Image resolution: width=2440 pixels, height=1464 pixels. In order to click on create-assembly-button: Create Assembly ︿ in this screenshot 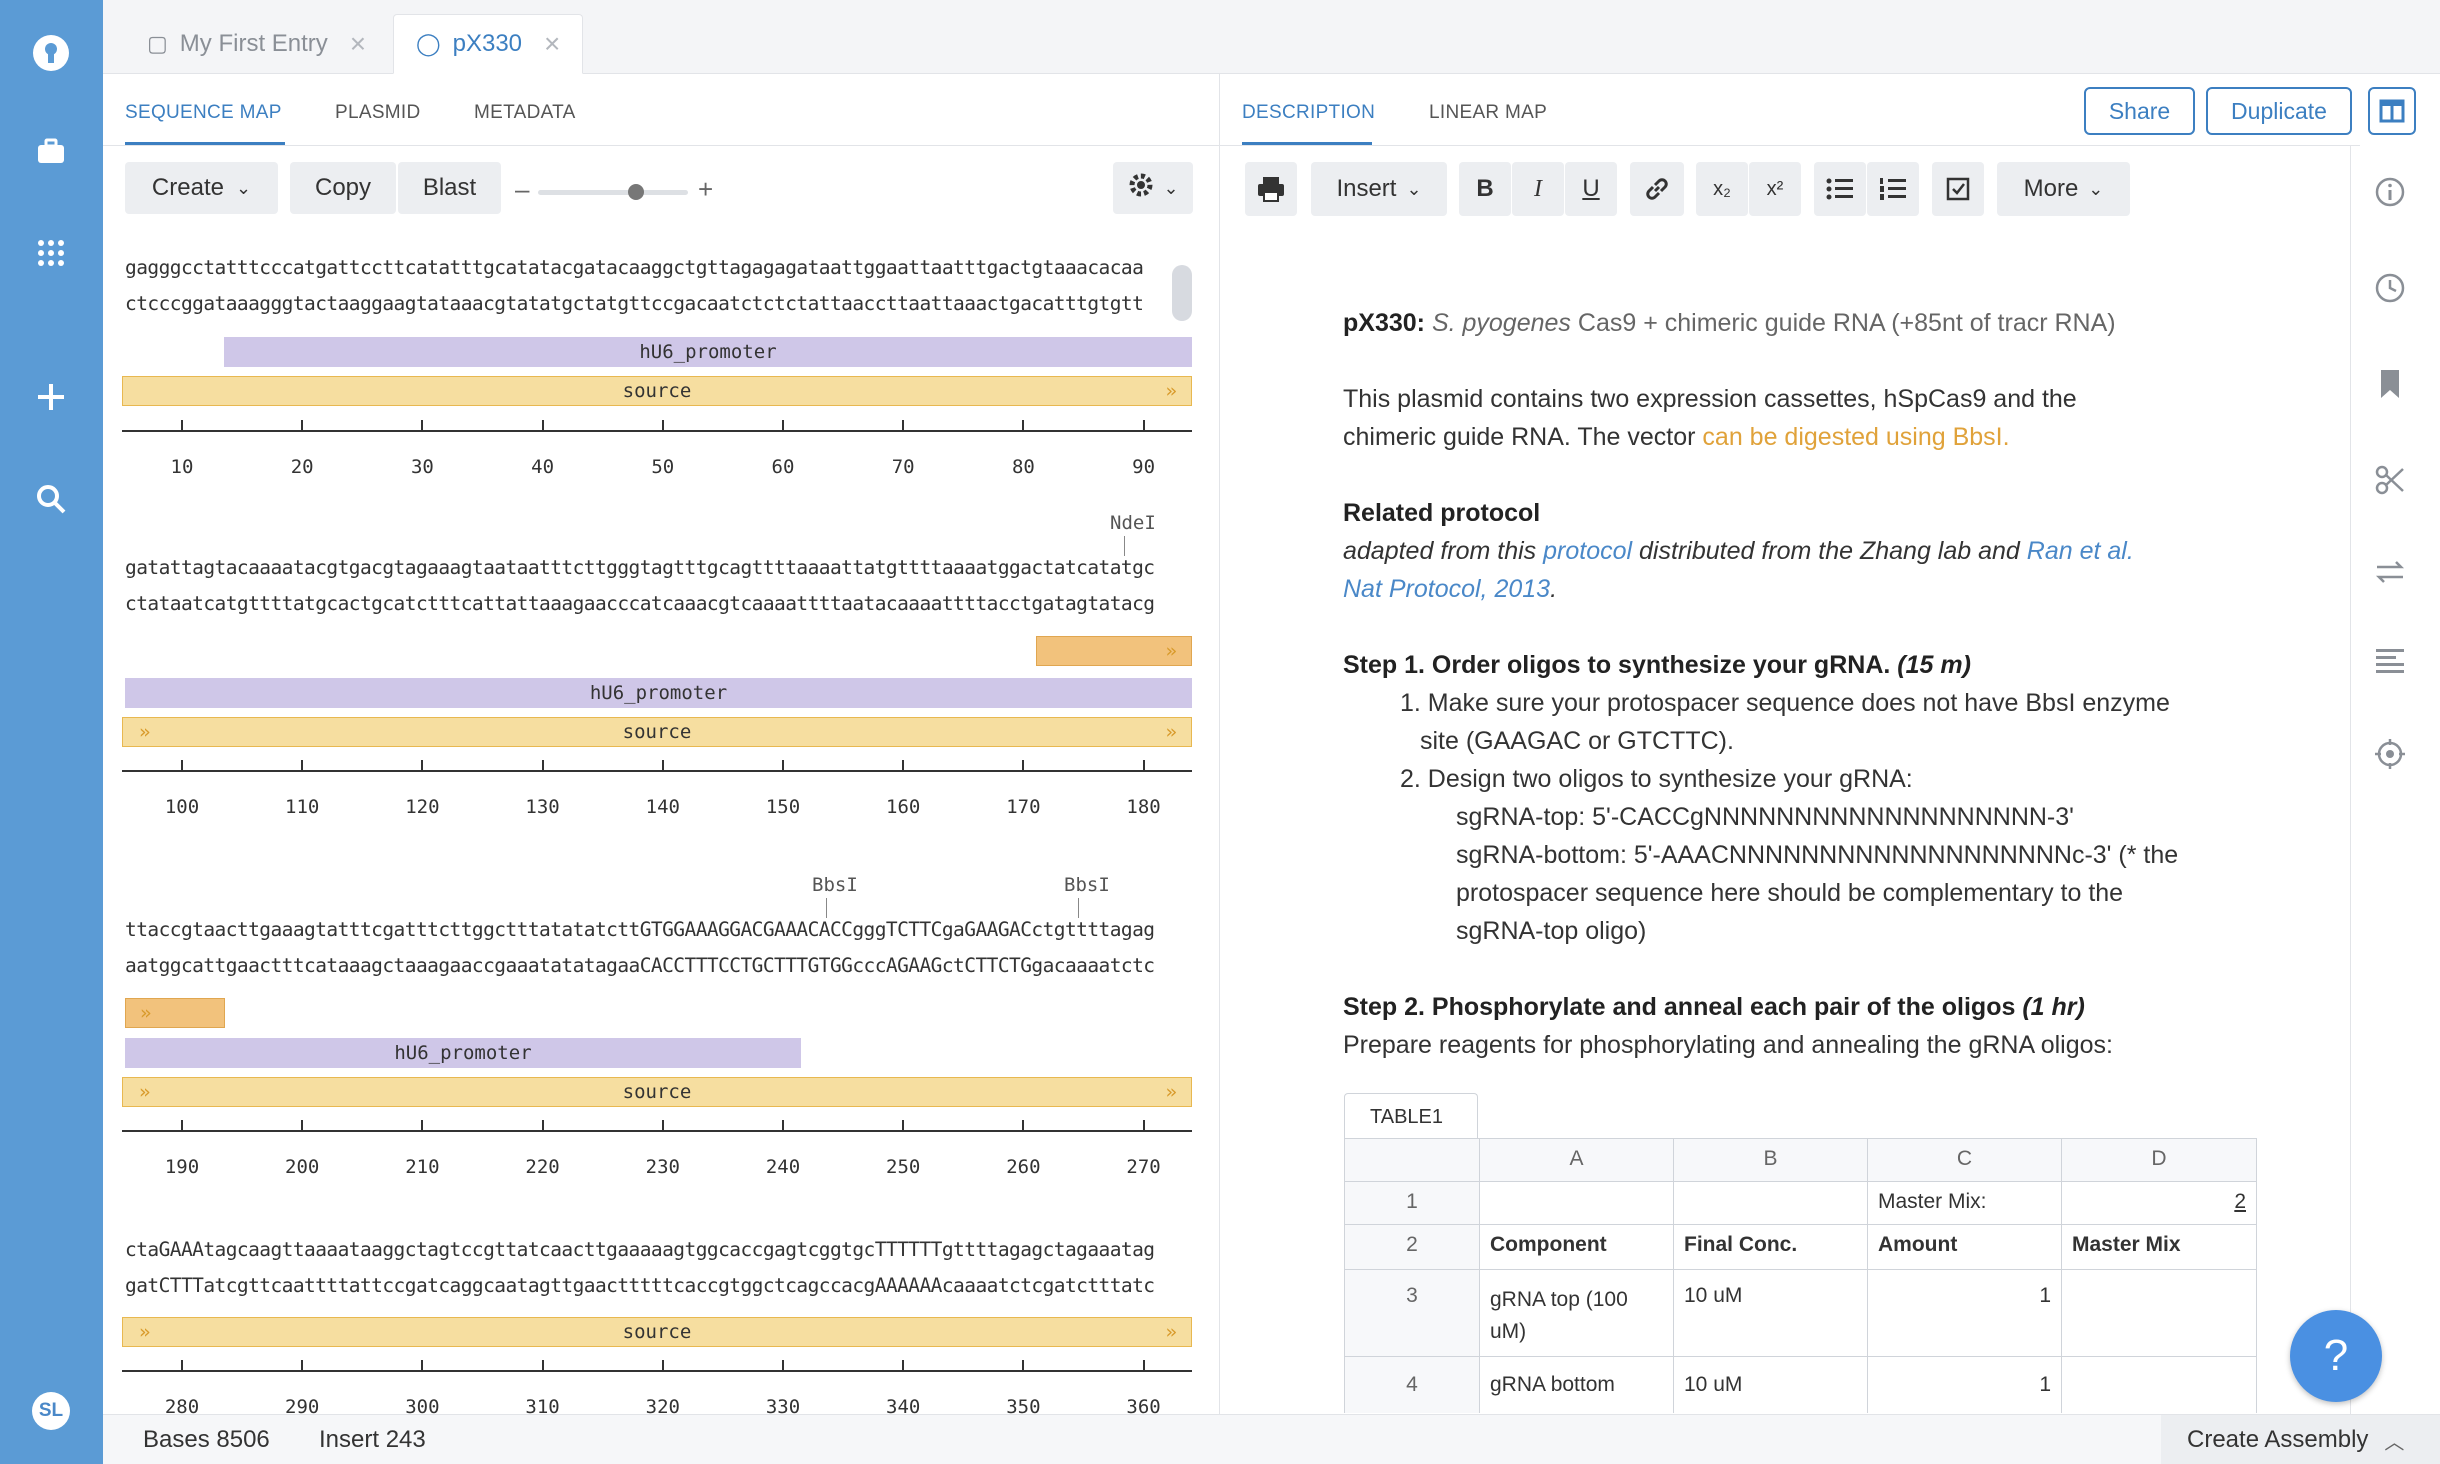, I will do `click(2300, 1439)`.